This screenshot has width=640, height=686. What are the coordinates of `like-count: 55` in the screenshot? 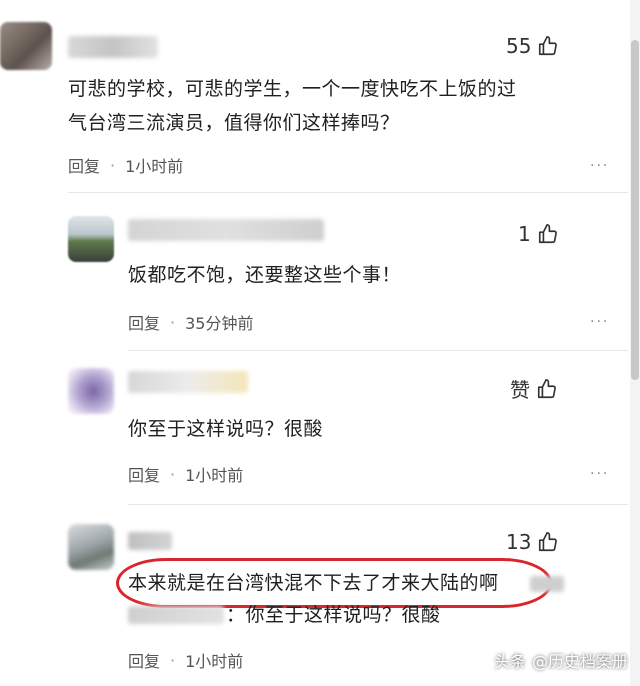 It's located at (519, 46).